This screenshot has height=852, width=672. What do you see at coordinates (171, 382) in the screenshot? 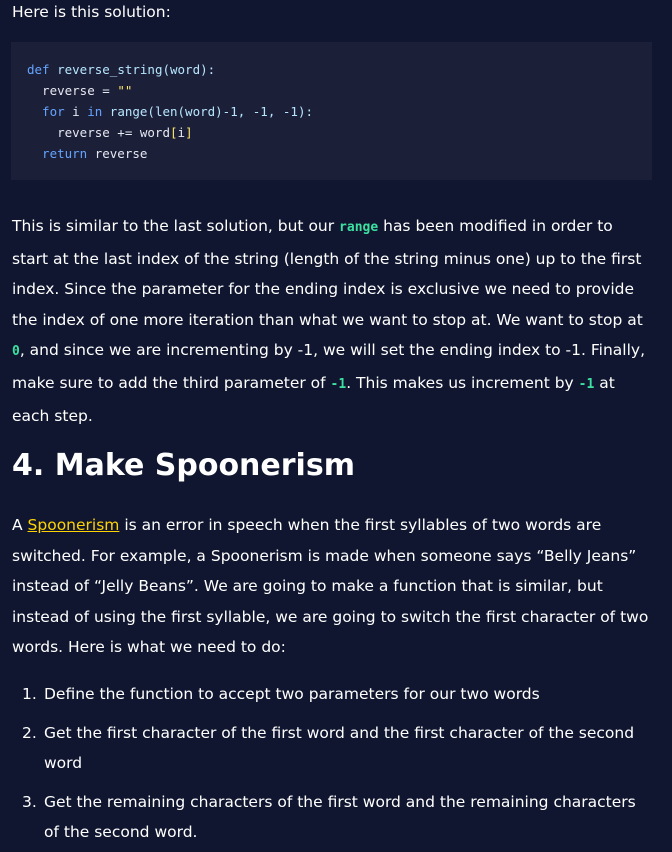
I see `explanation-text: make sure to add the third parameter of` at bounding box center [171, 382].